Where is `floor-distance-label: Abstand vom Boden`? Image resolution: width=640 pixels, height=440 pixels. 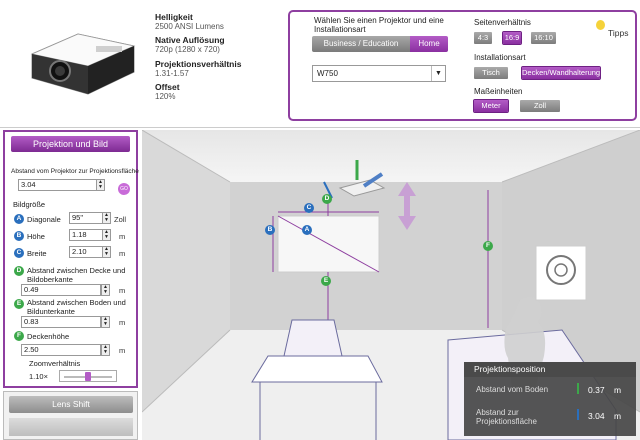
floor-distance-label: Abstand vom Boden is located at coordinates (512, 389).